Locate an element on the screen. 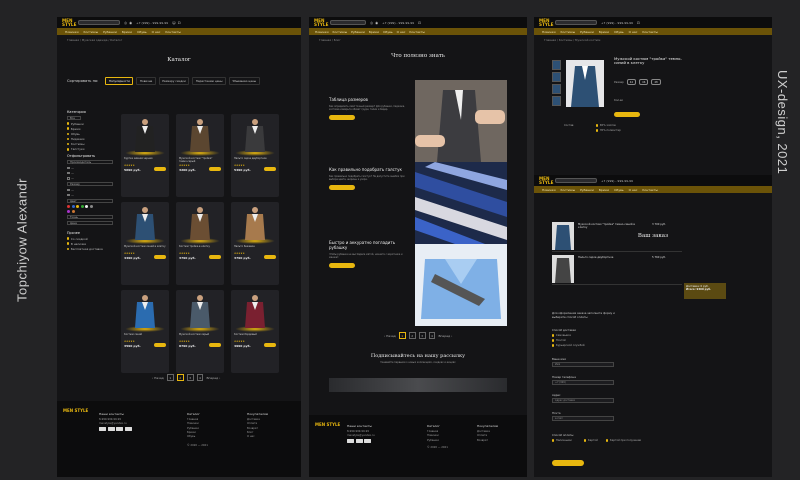  sort-option: Популярности is located at coordinates (119, 81).